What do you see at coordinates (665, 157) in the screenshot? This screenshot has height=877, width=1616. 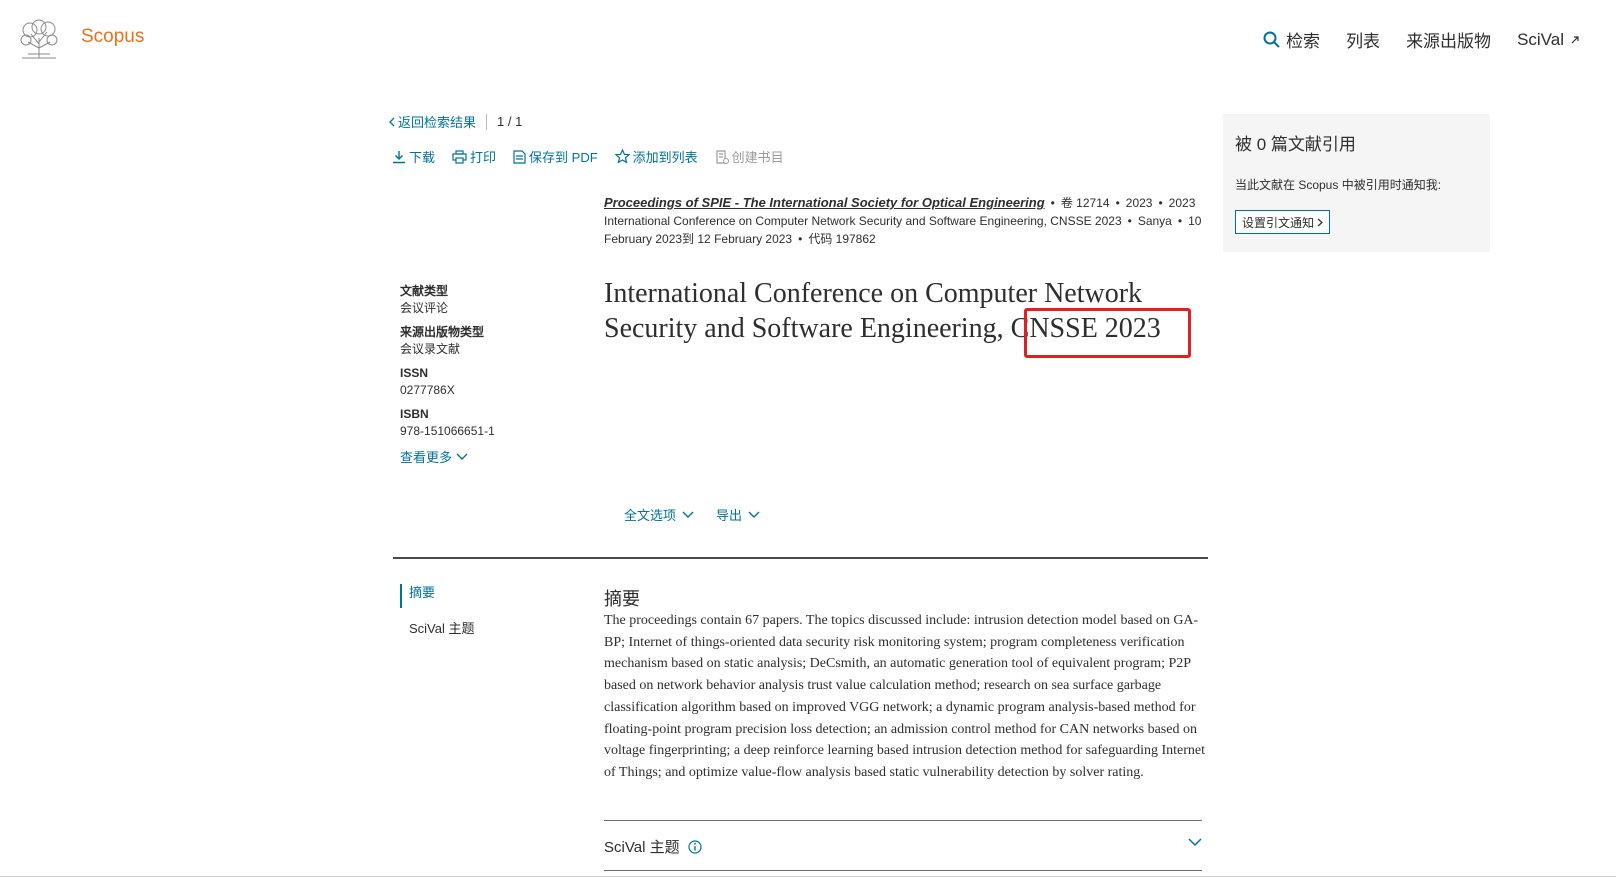 I see `add-to-list-label: 添加到列表` at bounding box center [665, 157].